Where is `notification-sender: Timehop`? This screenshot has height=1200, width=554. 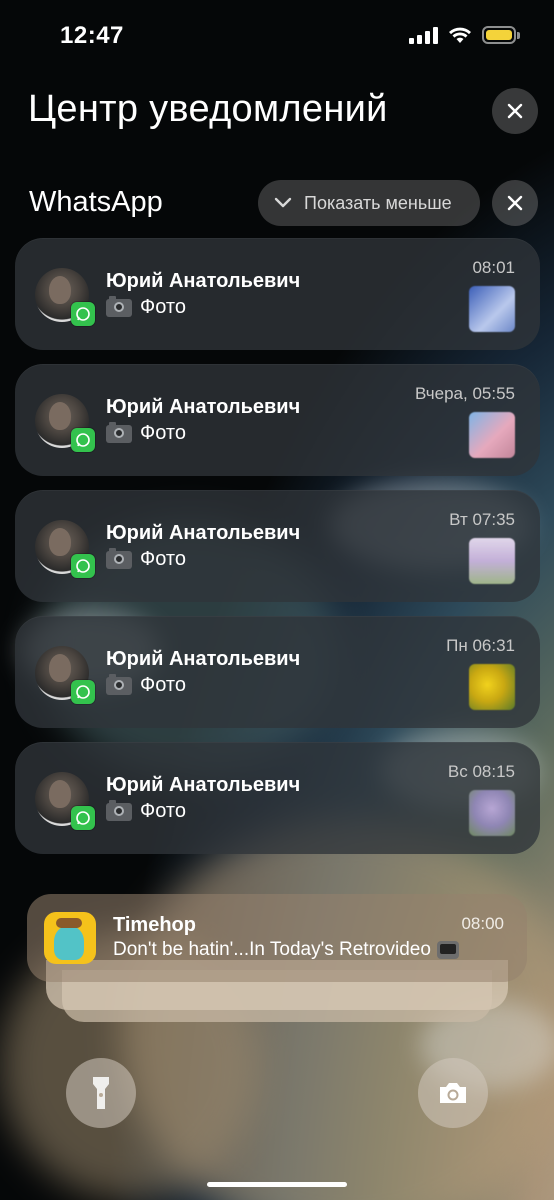 notification-sender: Timehop is located at coordinates (154, 925).